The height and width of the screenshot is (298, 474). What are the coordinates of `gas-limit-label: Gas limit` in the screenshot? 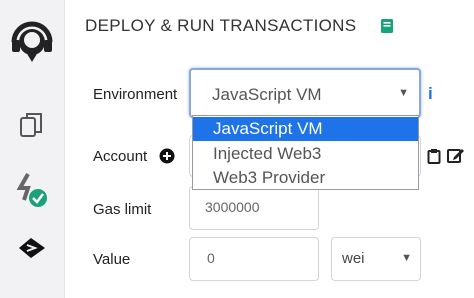 It's located at (122, 209).